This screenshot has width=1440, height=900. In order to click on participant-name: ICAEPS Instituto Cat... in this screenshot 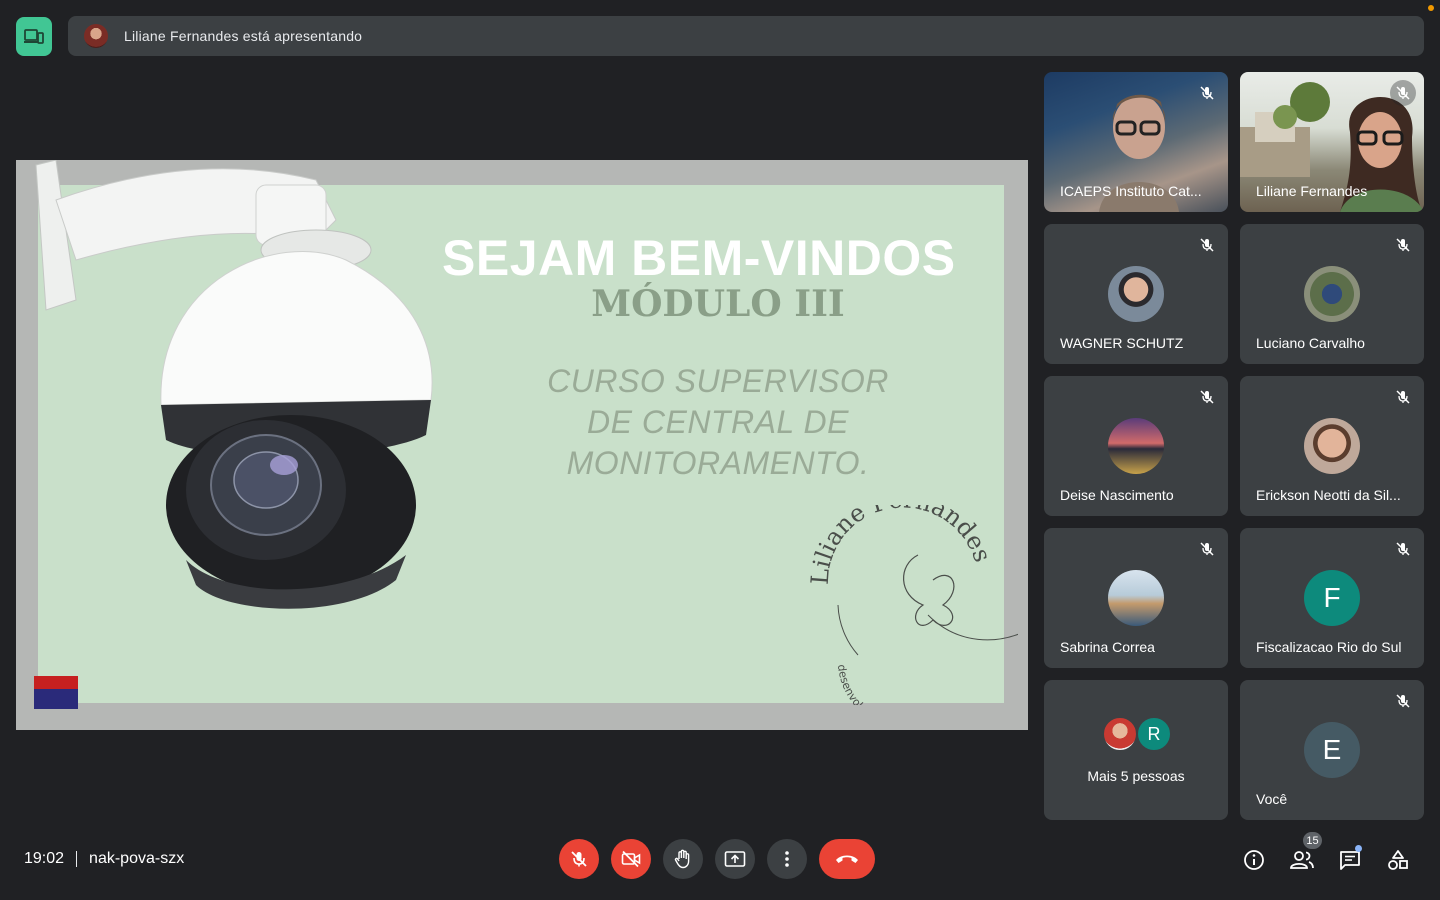, I will do `click(1131, 191)`.